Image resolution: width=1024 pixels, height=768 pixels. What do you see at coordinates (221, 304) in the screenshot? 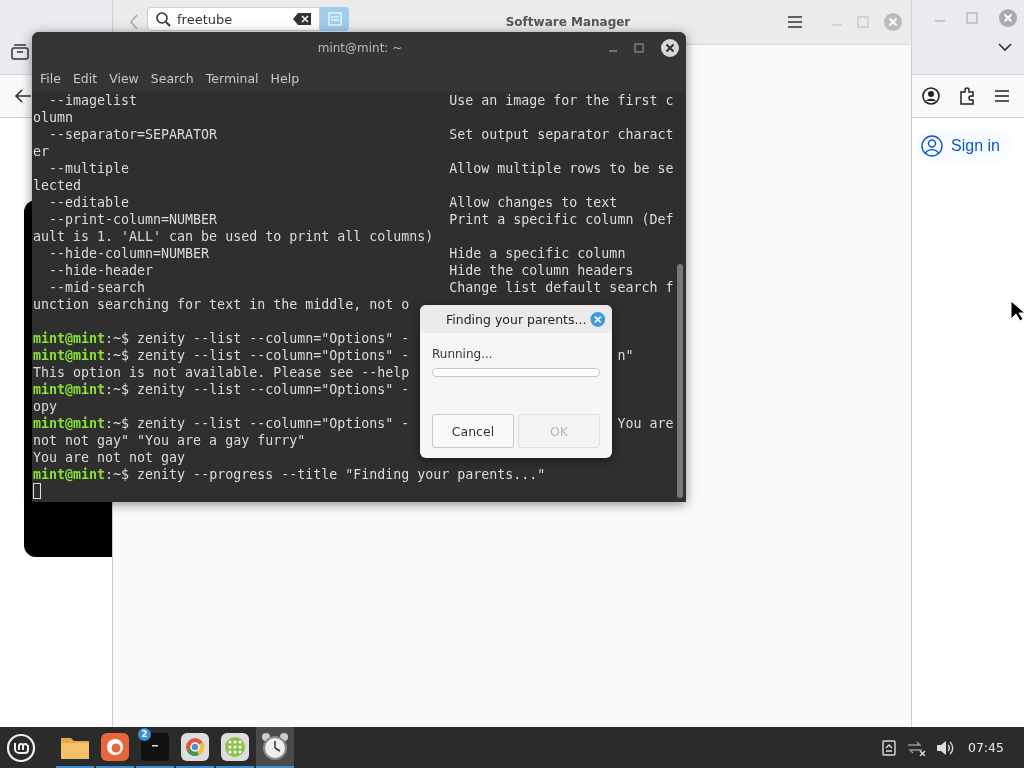
I see `output-text: unction searching for text in the middle, not o` at bounding box center [221, 304].